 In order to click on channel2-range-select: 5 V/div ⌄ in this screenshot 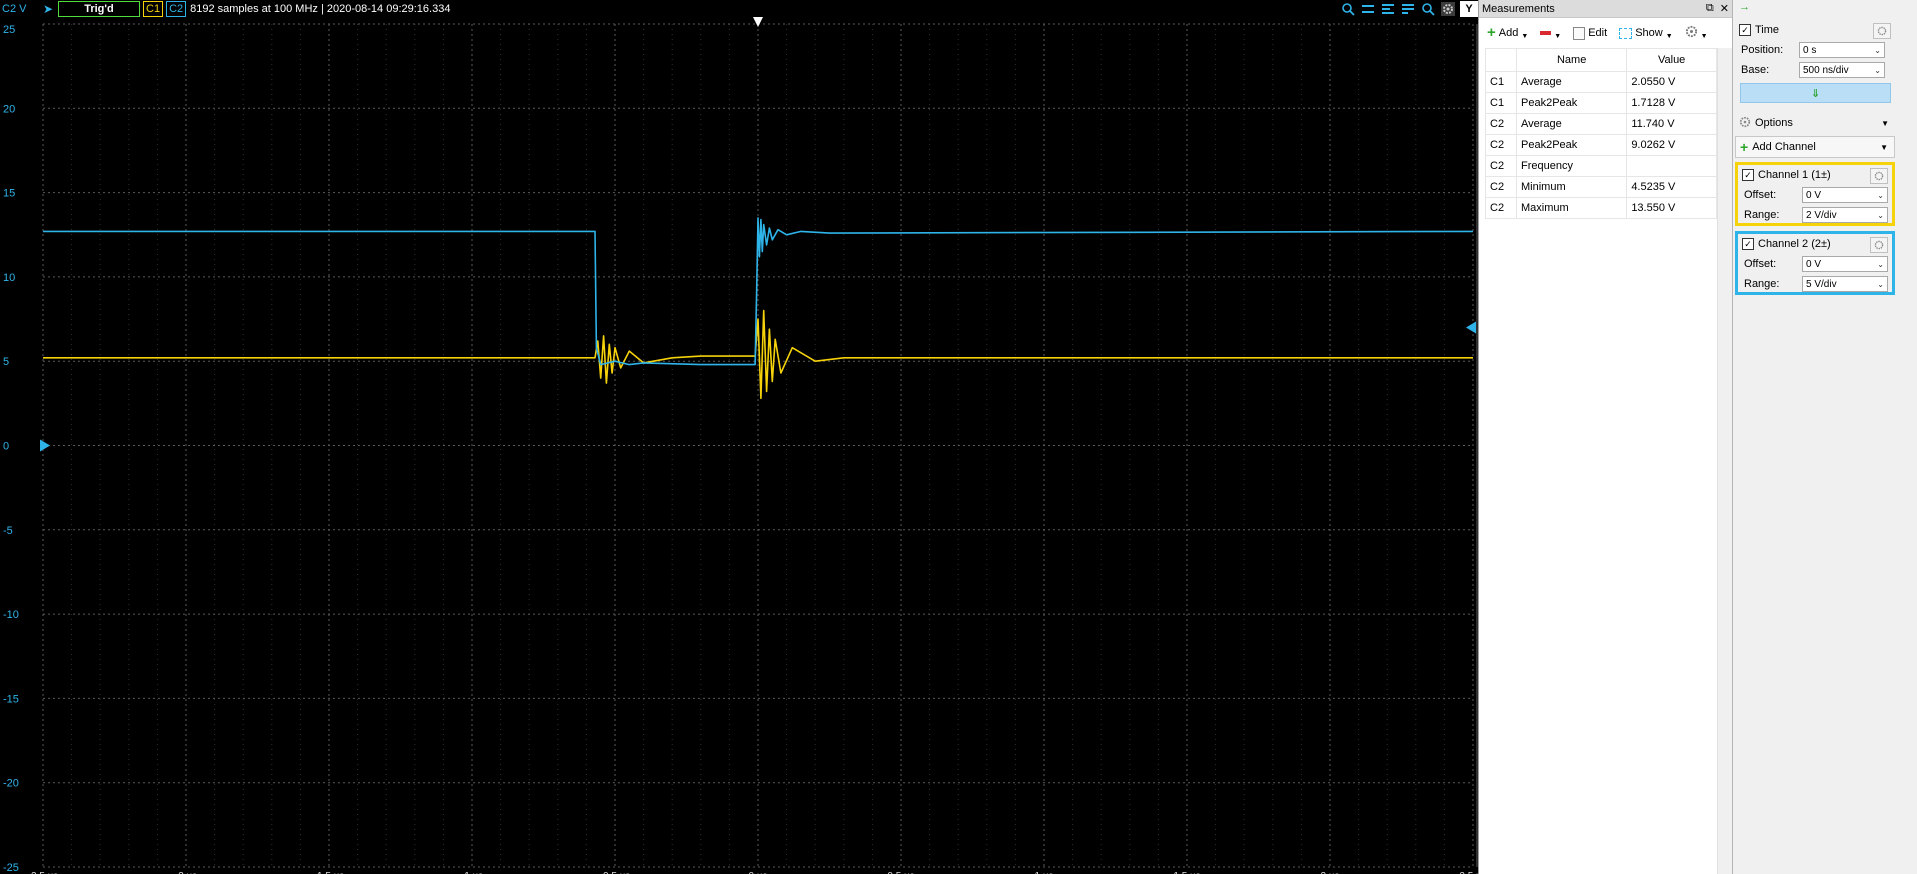, I will do `click(1845, 284)`.